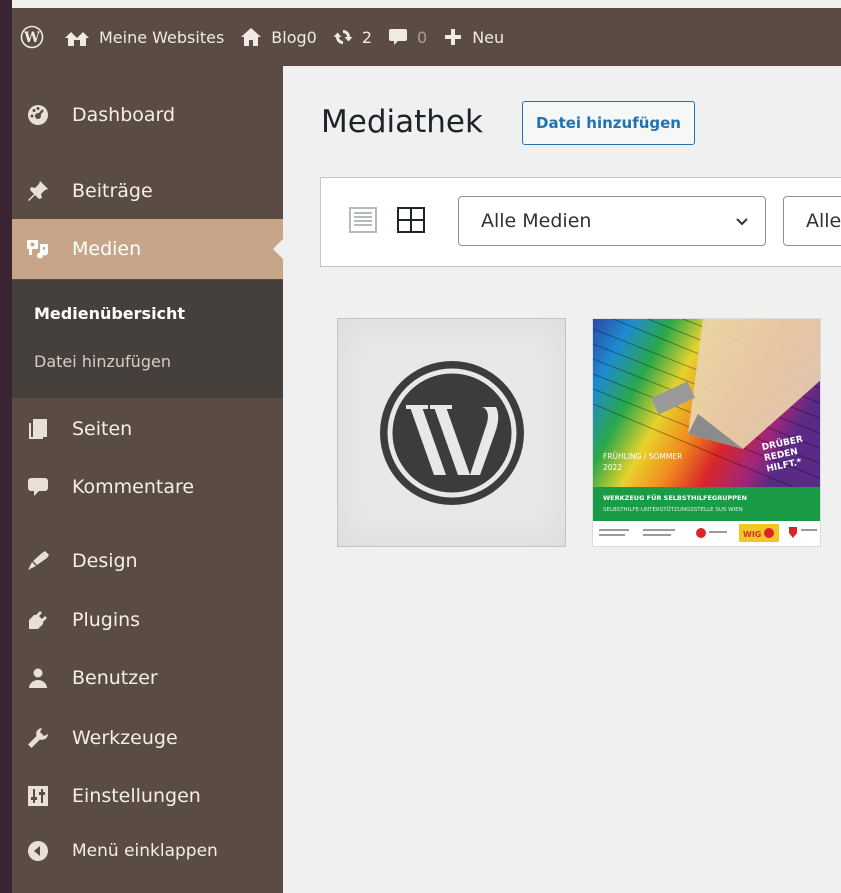 This screenshot has width=841, height=893. I want to click on submenu-item-add-new: Datei hinzufügen, so click(102, 361).